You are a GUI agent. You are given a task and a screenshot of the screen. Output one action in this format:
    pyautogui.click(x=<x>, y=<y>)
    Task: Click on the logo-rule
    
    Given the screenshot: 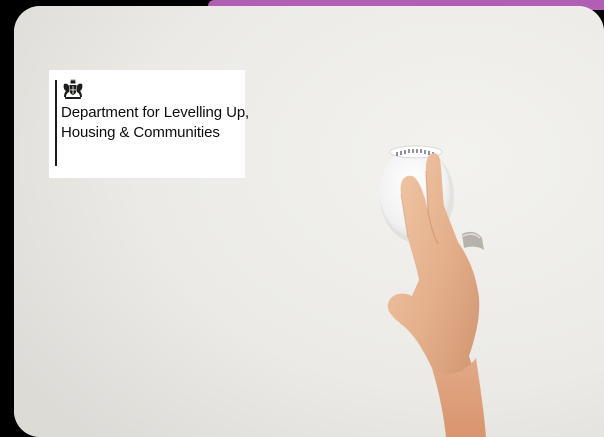 What is the action you would take?
    pyautogui.click(x=56, y=123)
    